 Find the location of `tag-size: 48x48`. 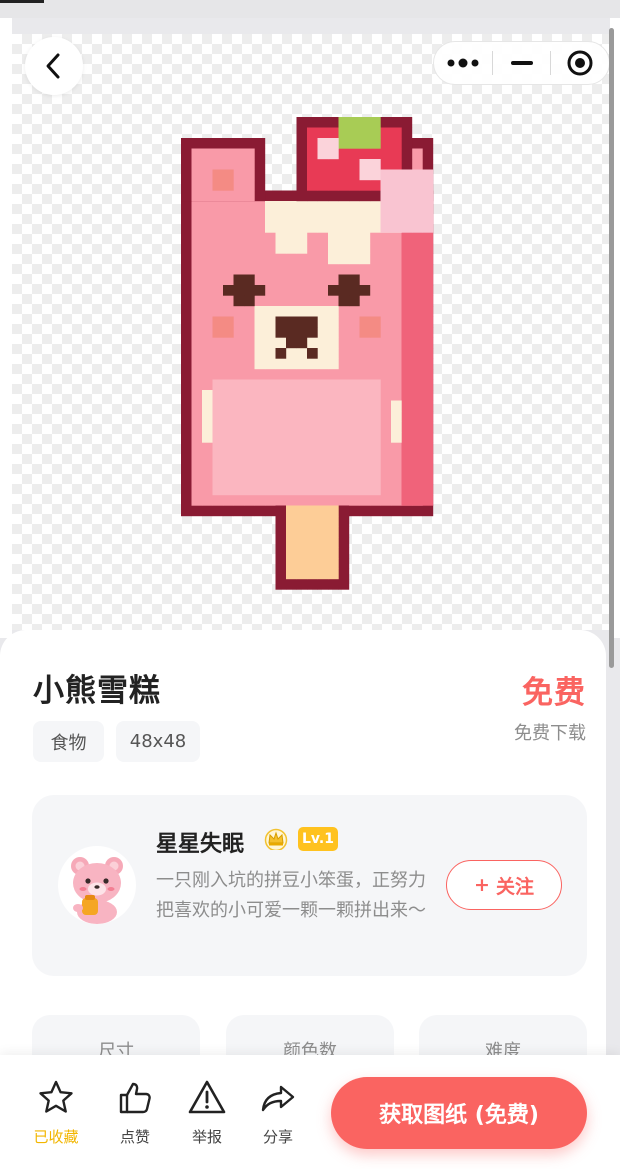

tag-size: 48x48 is located at coordinates (158, 741).